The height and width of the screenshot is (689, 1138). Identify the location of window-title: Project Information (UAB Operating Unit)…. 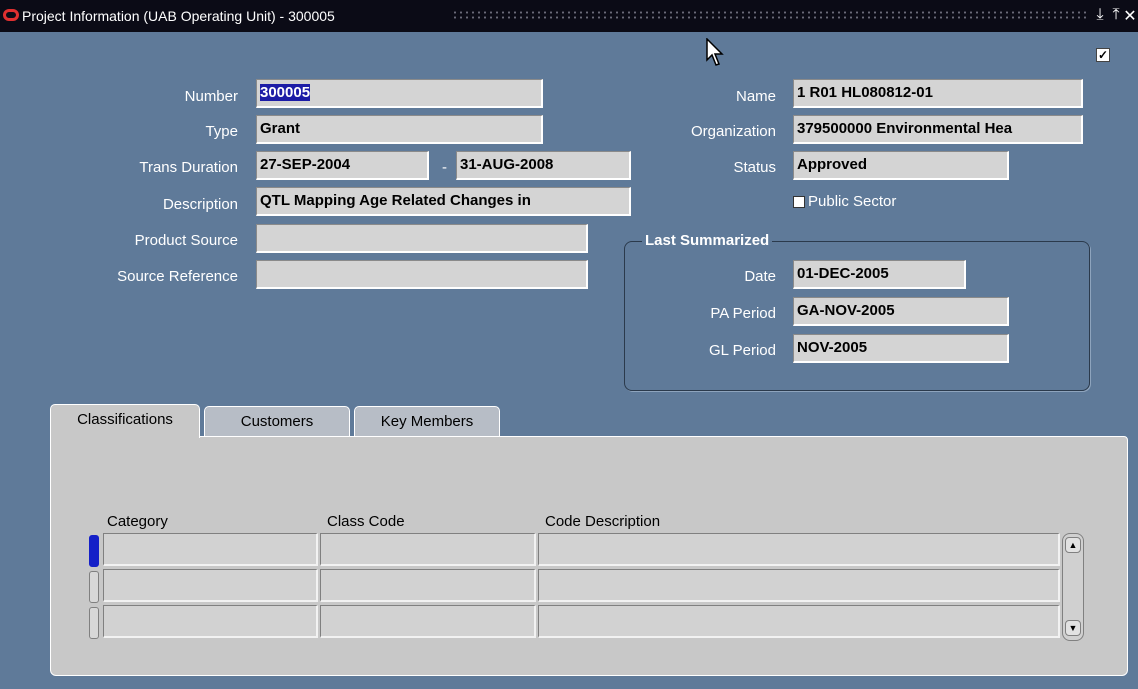
(178, 16).